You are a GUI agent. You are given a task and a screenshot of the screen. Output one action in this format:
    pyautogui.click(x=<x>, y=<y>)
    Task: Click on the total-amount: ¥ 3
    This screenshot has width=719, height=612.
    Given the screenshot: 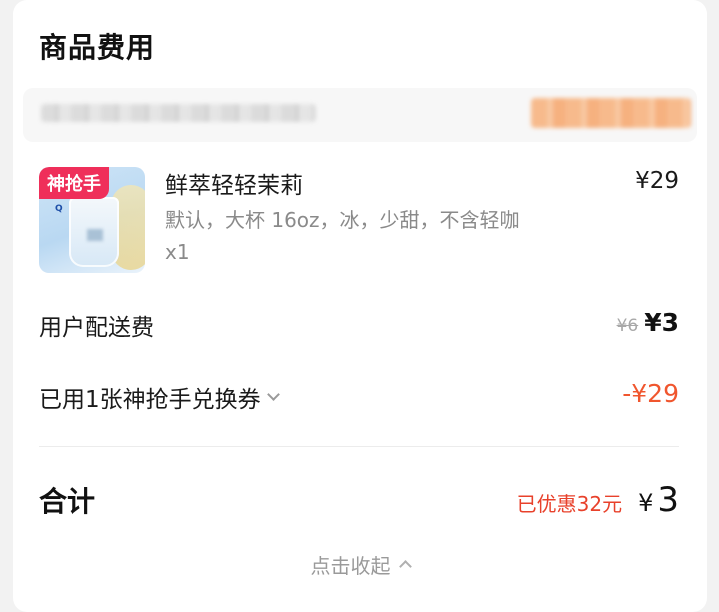 What is the action you would take?
    pyautogui.click(x=658, y=500)
    